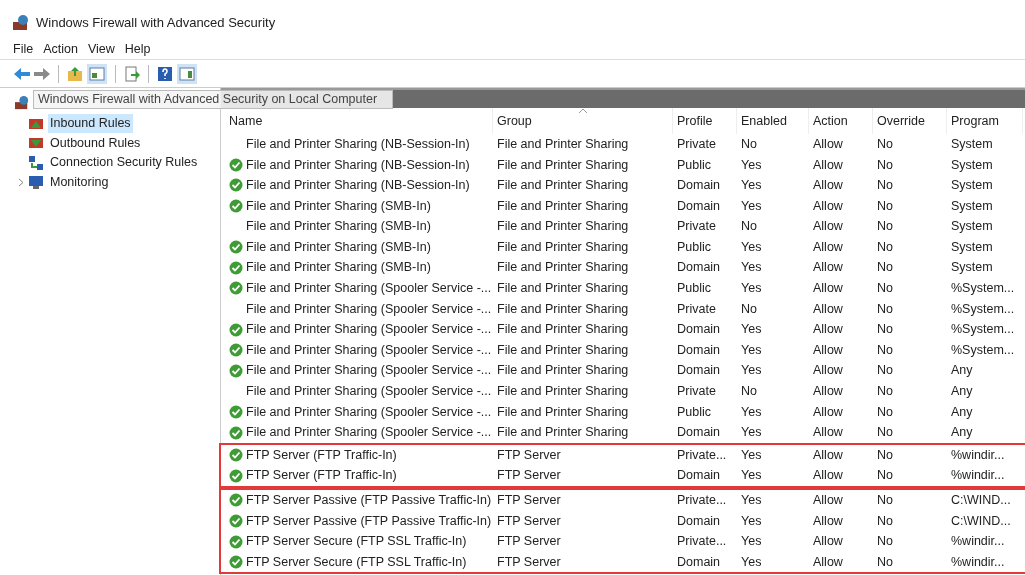  I want to click on table-cell-text: File and Printer Sharing (NB-Session-In), so click(358, 144).